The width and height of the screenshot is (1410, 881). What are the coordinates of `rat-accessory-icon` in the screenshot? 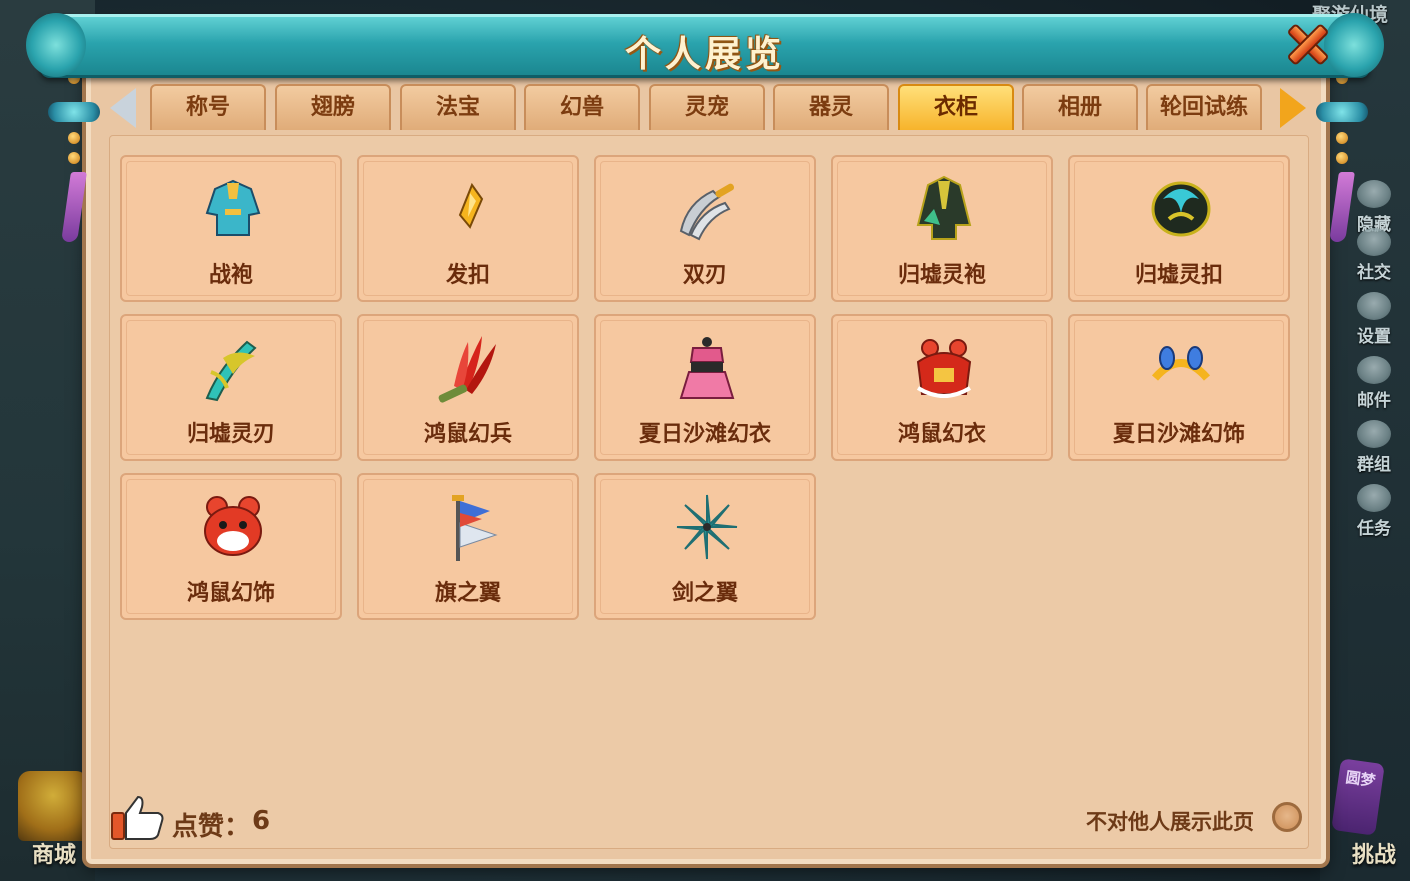 It's located at (233, 526).